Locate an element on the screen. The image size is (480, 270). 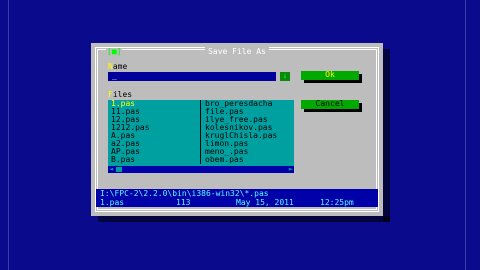
horizontal-scrollbar: ◄ ► is located at coordinates (201, 169).